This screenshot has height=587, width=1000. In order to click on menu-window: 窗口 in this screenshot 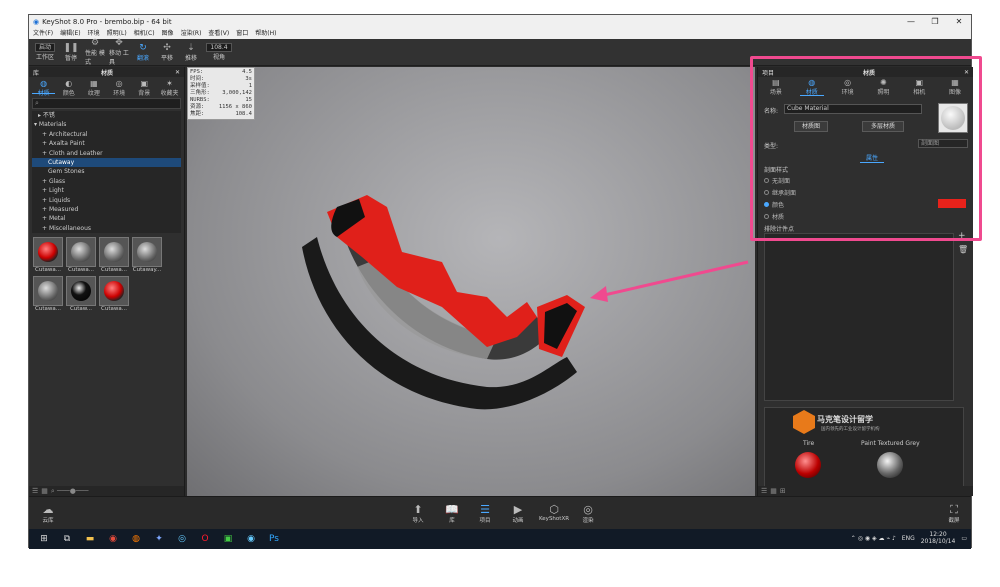, I will do `click(242, 34)`.